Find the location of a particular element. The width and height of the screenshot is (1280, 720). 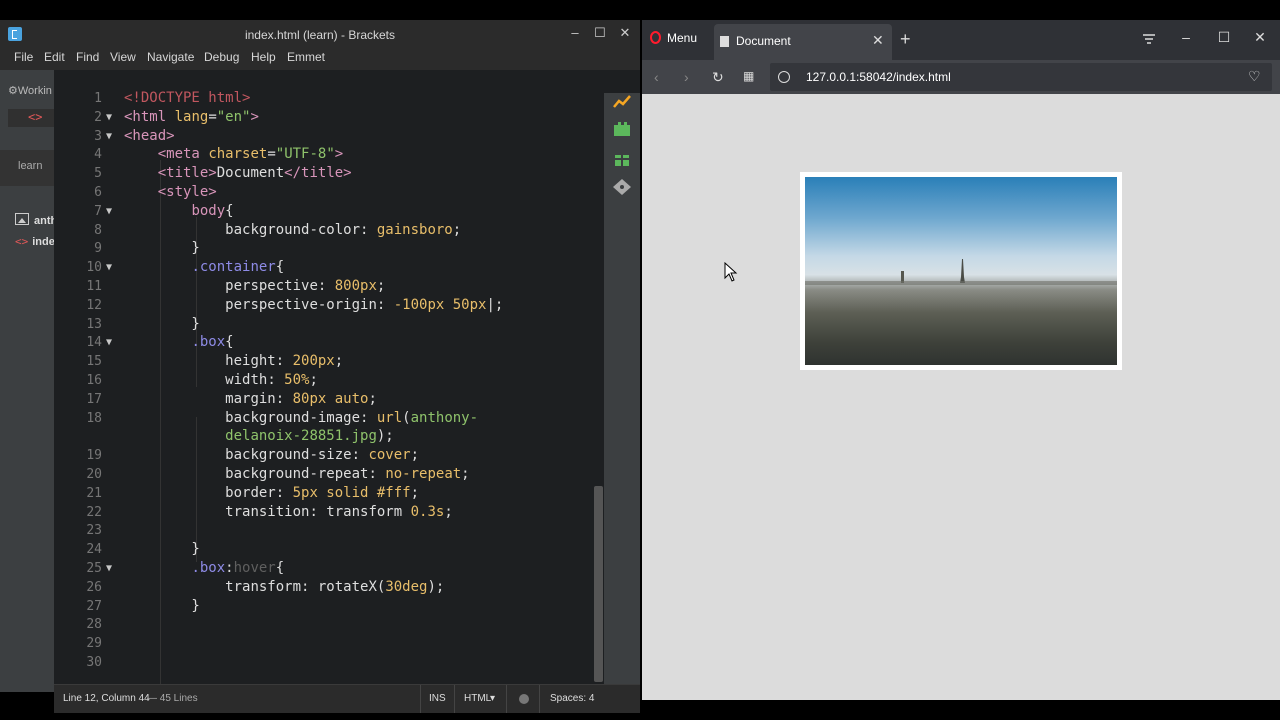

menu-file: File is located at coordinates (23, 57).